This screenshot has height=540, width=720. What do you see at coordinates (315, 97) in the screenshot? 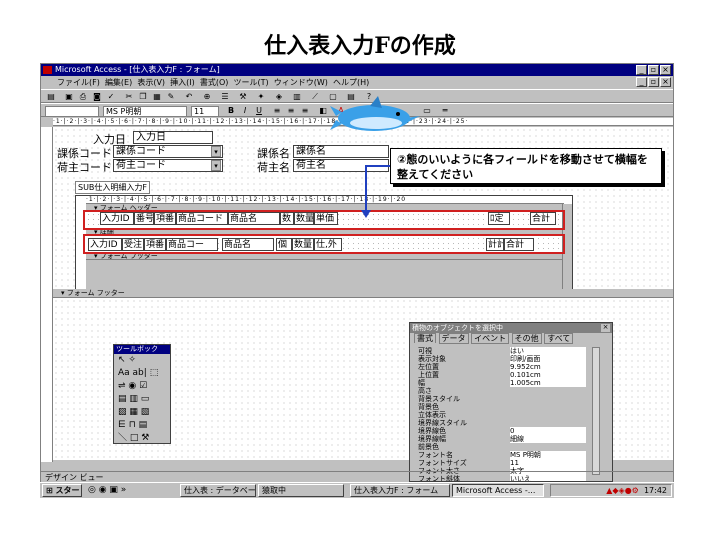
I see `build-icon: ⟋` at bounding box center [315, 97].